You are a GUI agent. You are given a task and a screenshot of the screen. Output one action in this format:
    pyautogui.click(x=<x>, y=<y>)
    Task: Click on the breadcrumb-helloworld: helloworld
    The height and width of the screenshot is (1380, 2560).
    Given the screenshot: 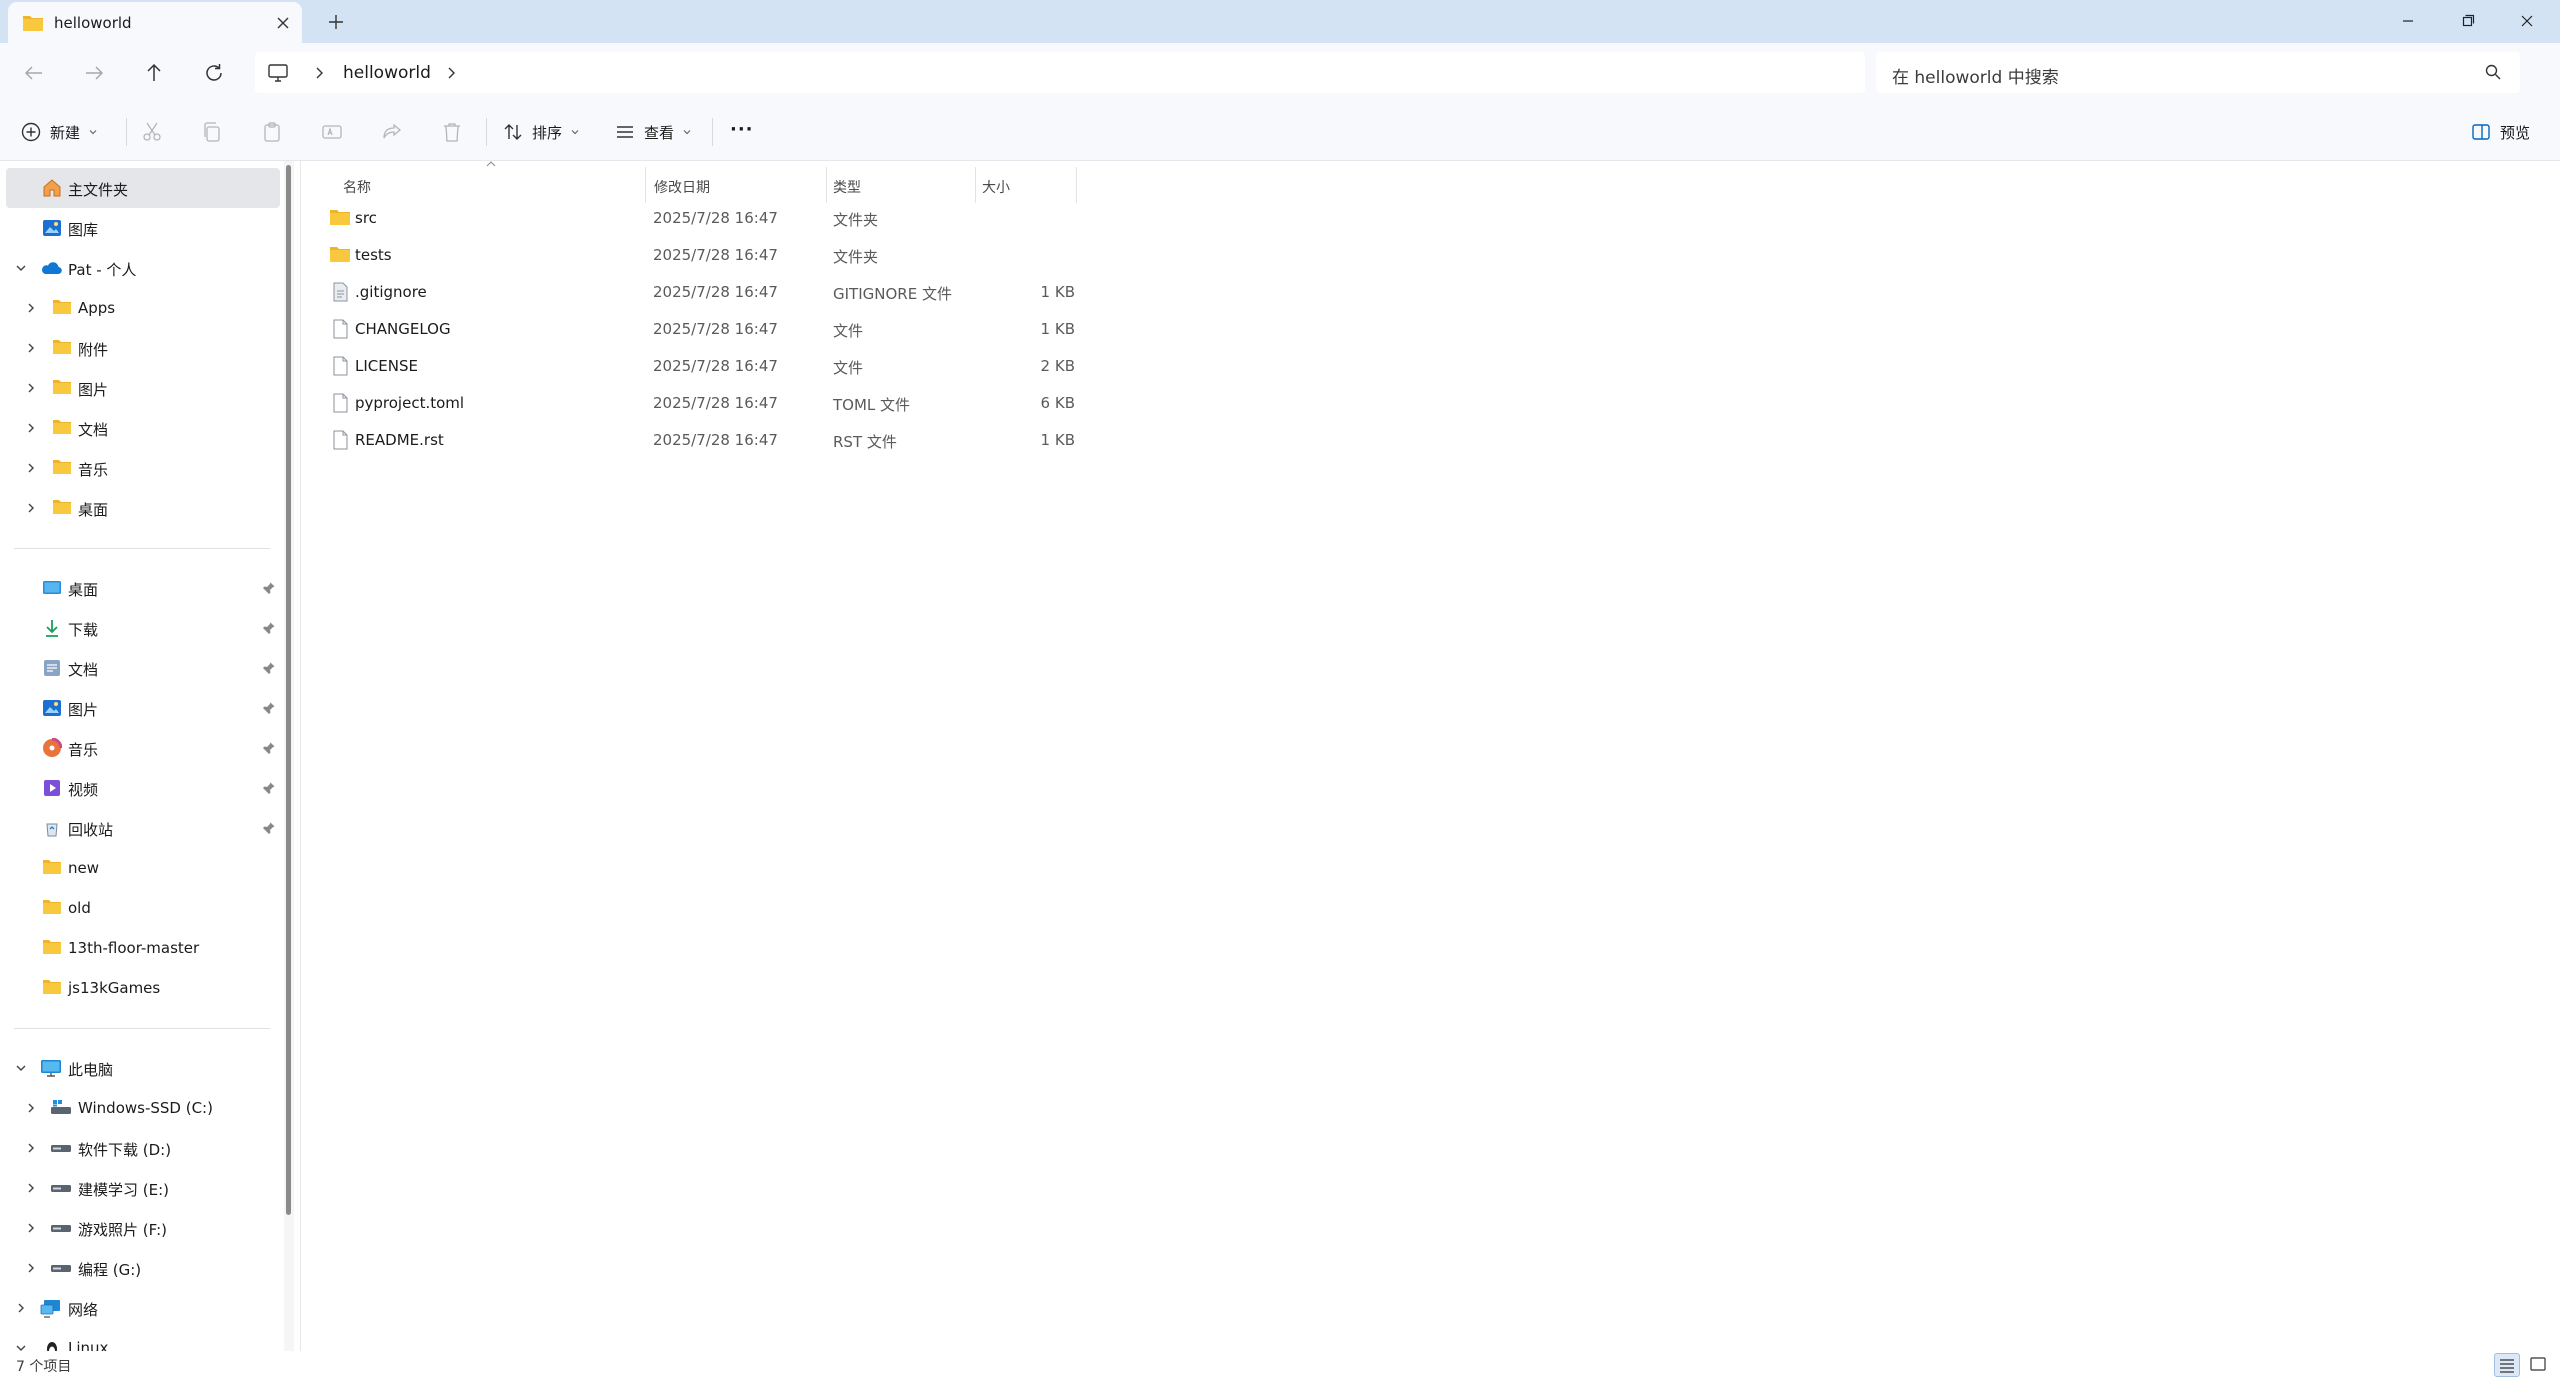 What is the action you would take?
    pyautogui.click(x=387, y=73)
    